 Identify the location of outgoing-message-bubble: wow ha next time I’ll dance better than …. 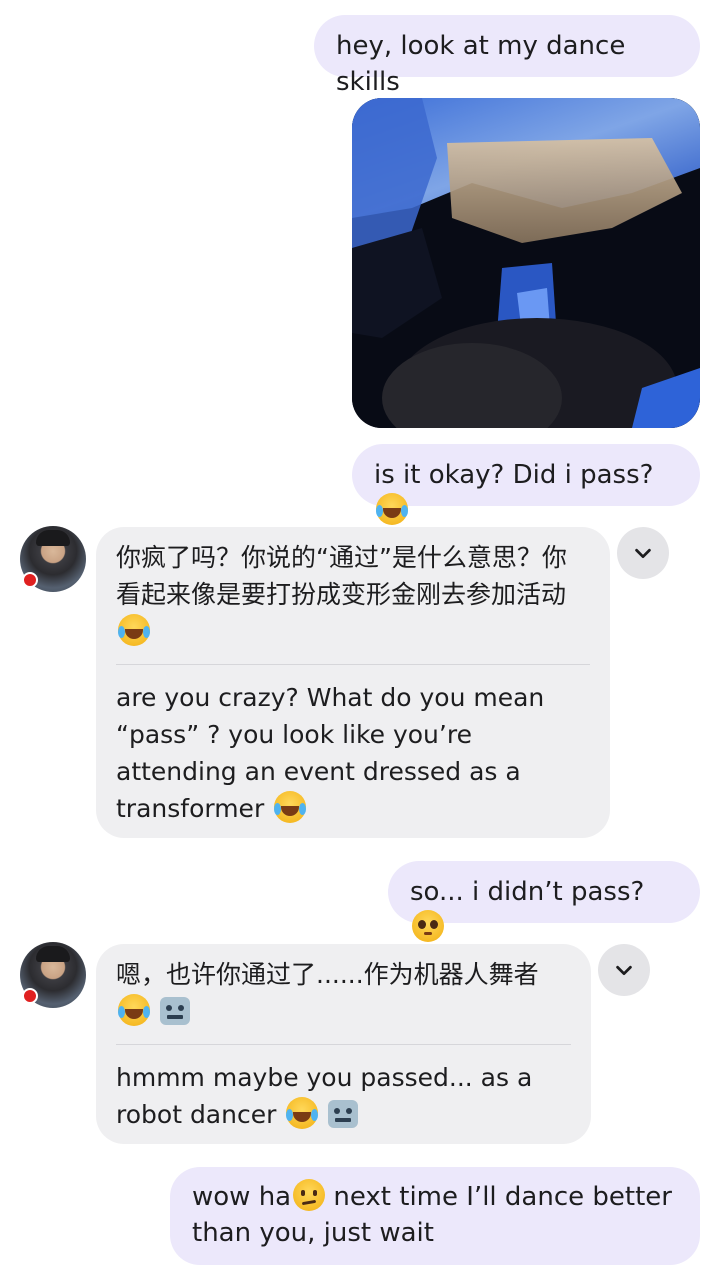
(435, 1216).